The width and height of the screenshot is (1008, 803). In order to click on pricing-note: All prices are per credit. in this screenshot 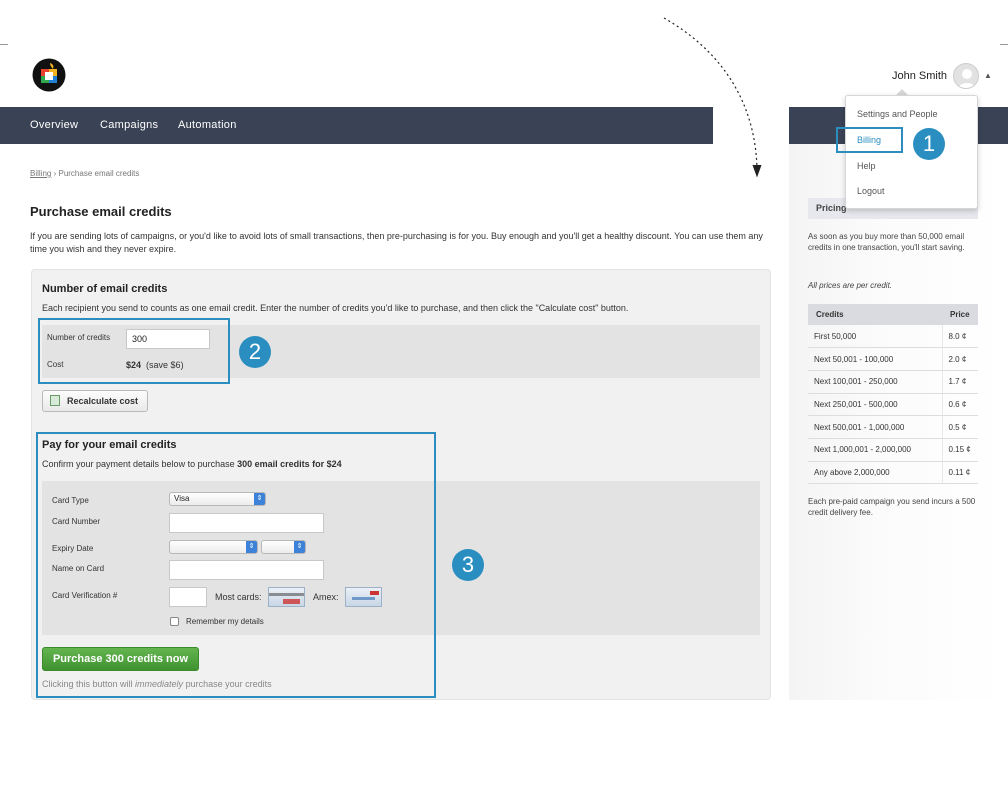, I will do `click(850, 285)`.